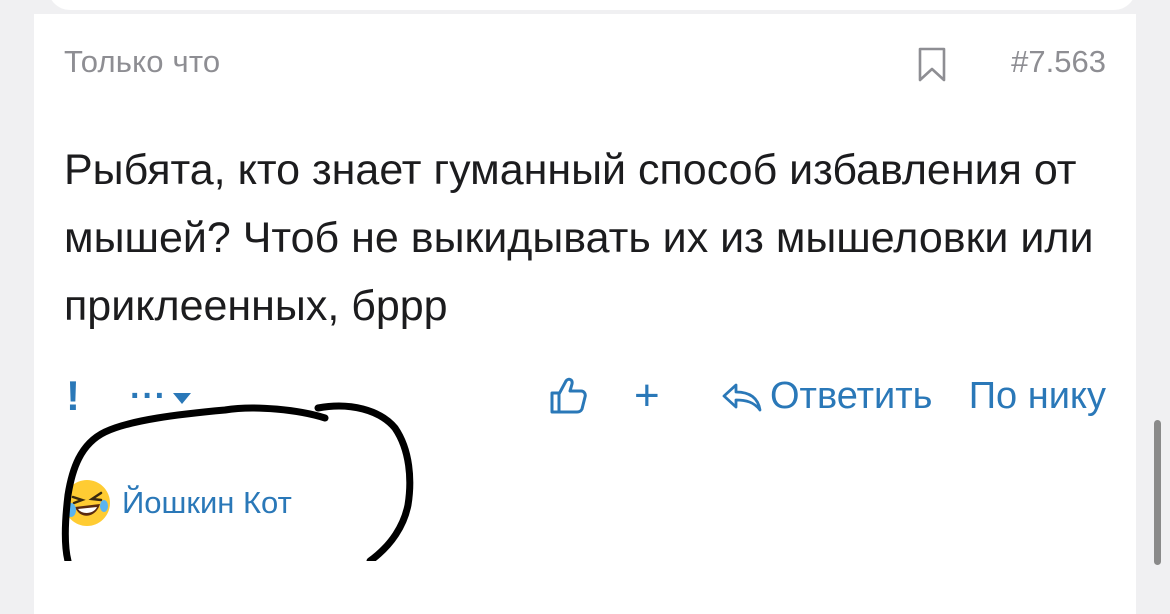  I want to click on bookmark-icon, so click(932, 65).